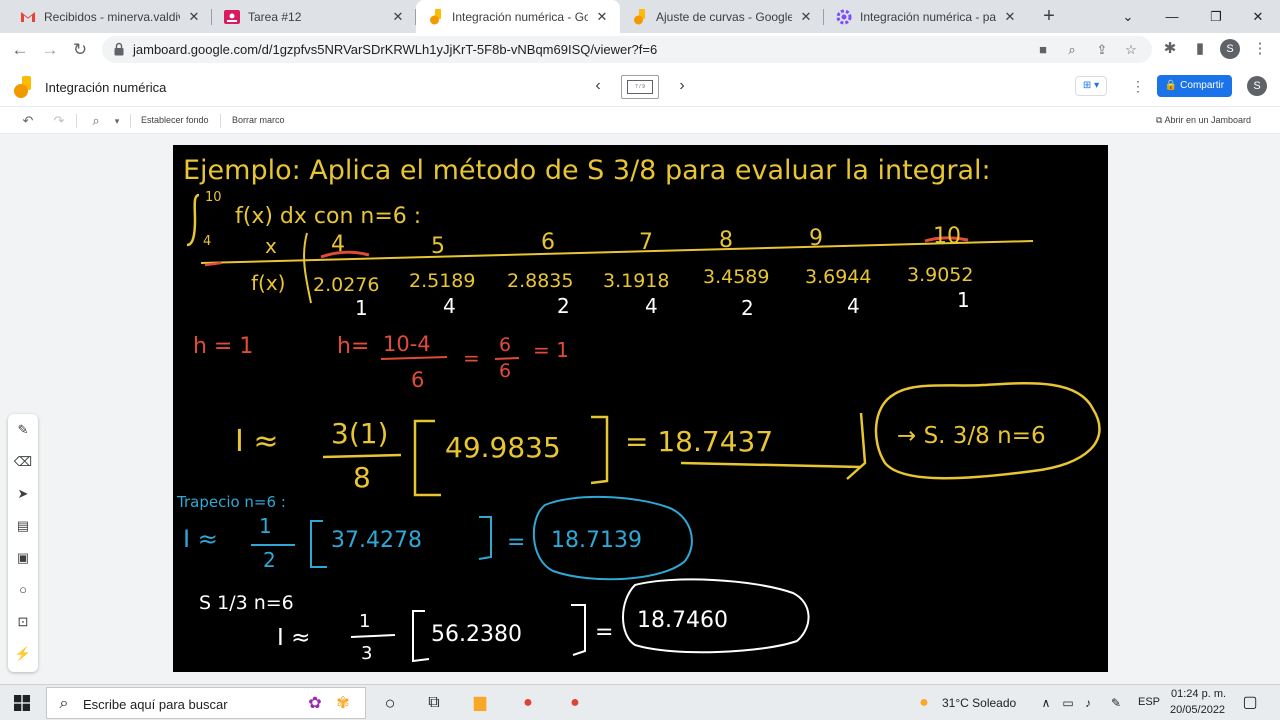  I want to click on restore-button: ❐, so click(1216, 16).